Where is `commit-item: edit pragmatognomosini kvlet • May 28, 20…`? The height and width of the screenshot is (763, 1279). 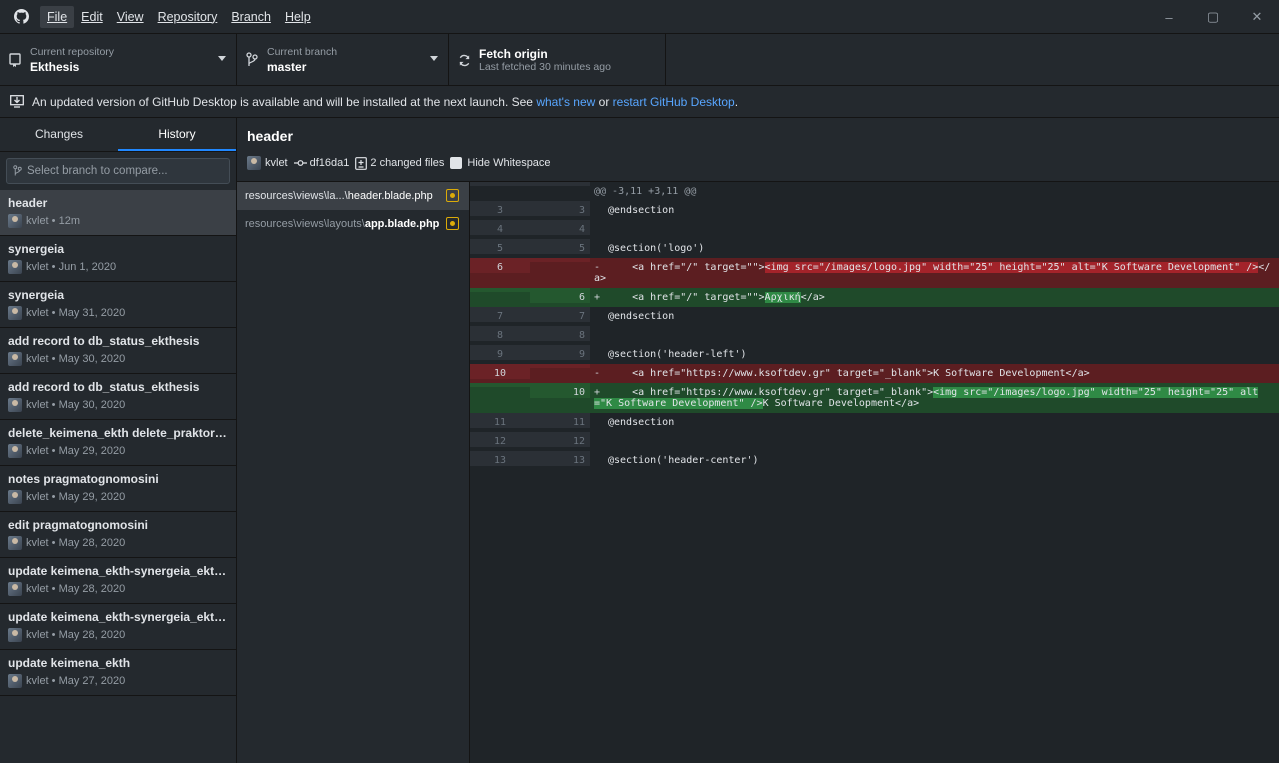
commit-item: edit pragmatognomosini kvlet • May 28, 20… is located at coordinates (118, 535).